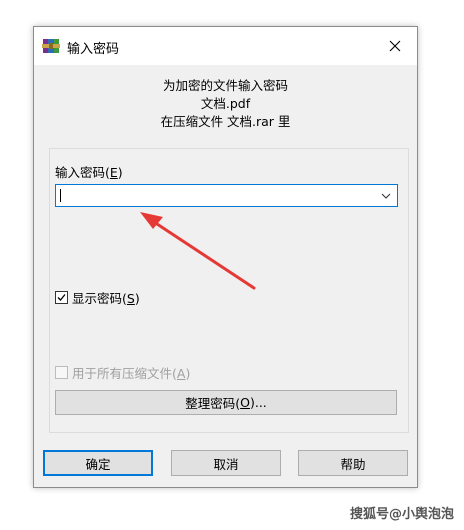 This screenshot has height=530, width=464. What do you see at coordinates (198, 251) in the screenshot?
I see `annotation-arrow` at bounding box center [198, 251].